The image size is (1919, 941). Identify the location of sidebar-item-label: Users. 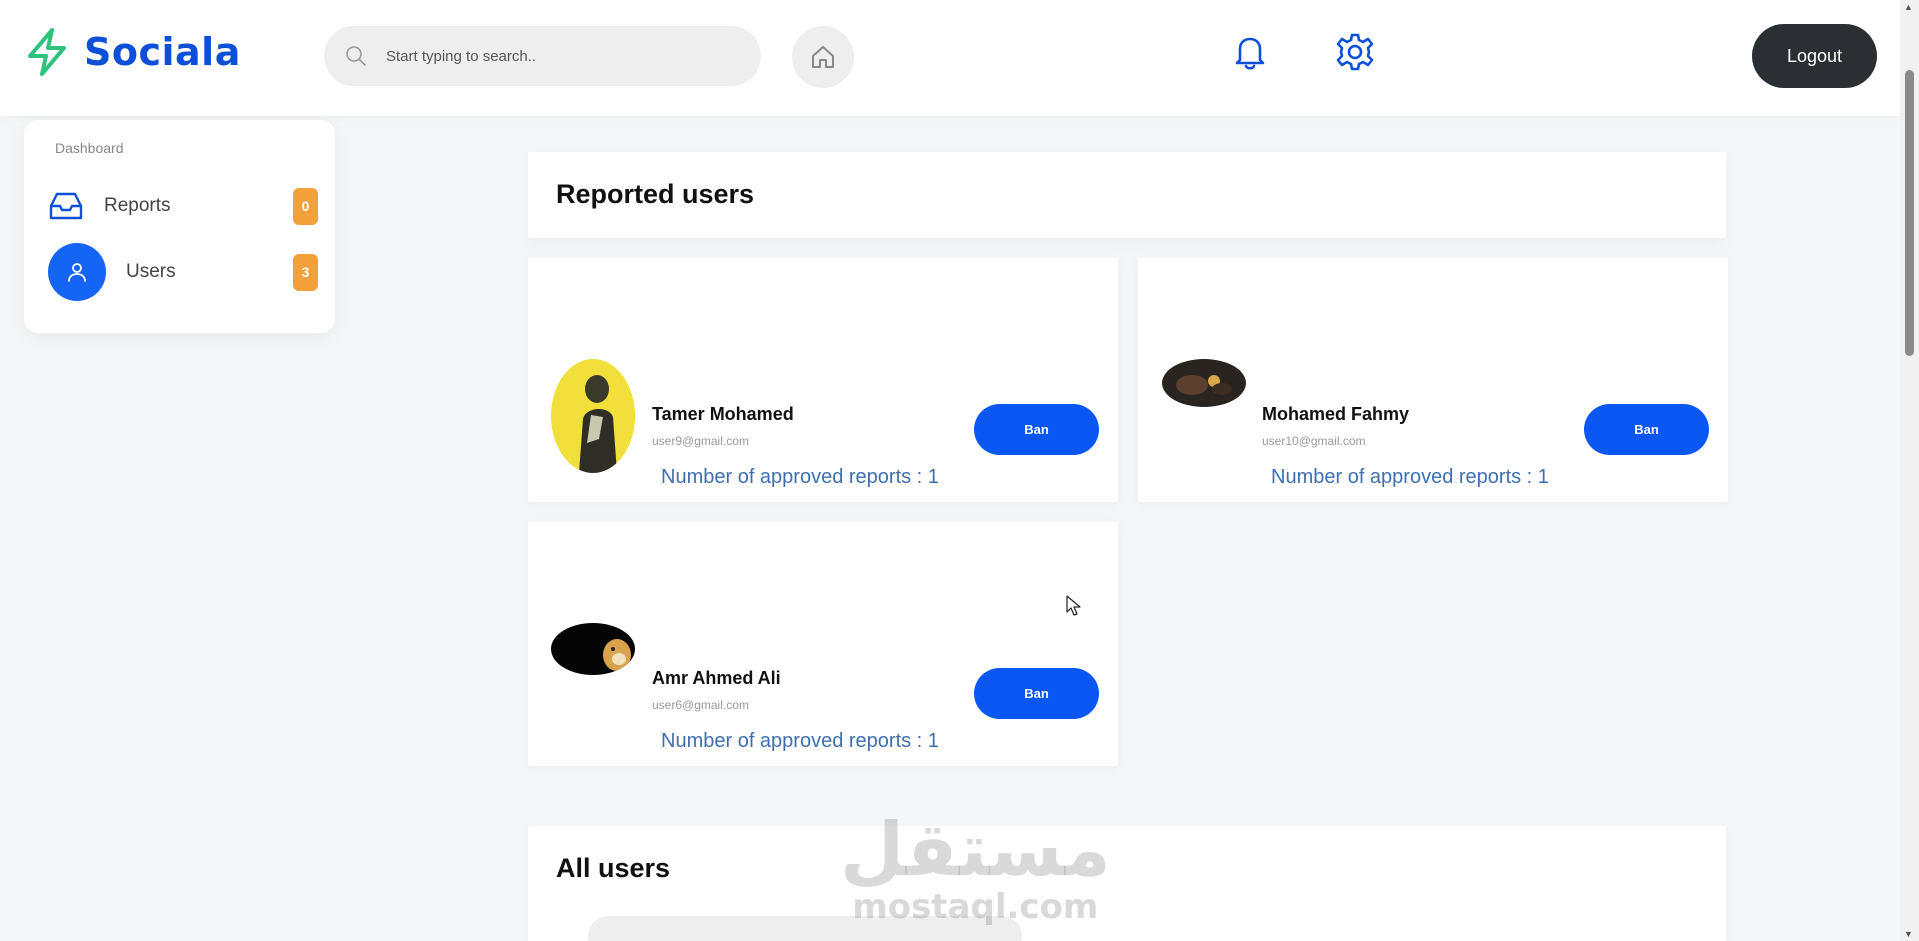
(151, 271).